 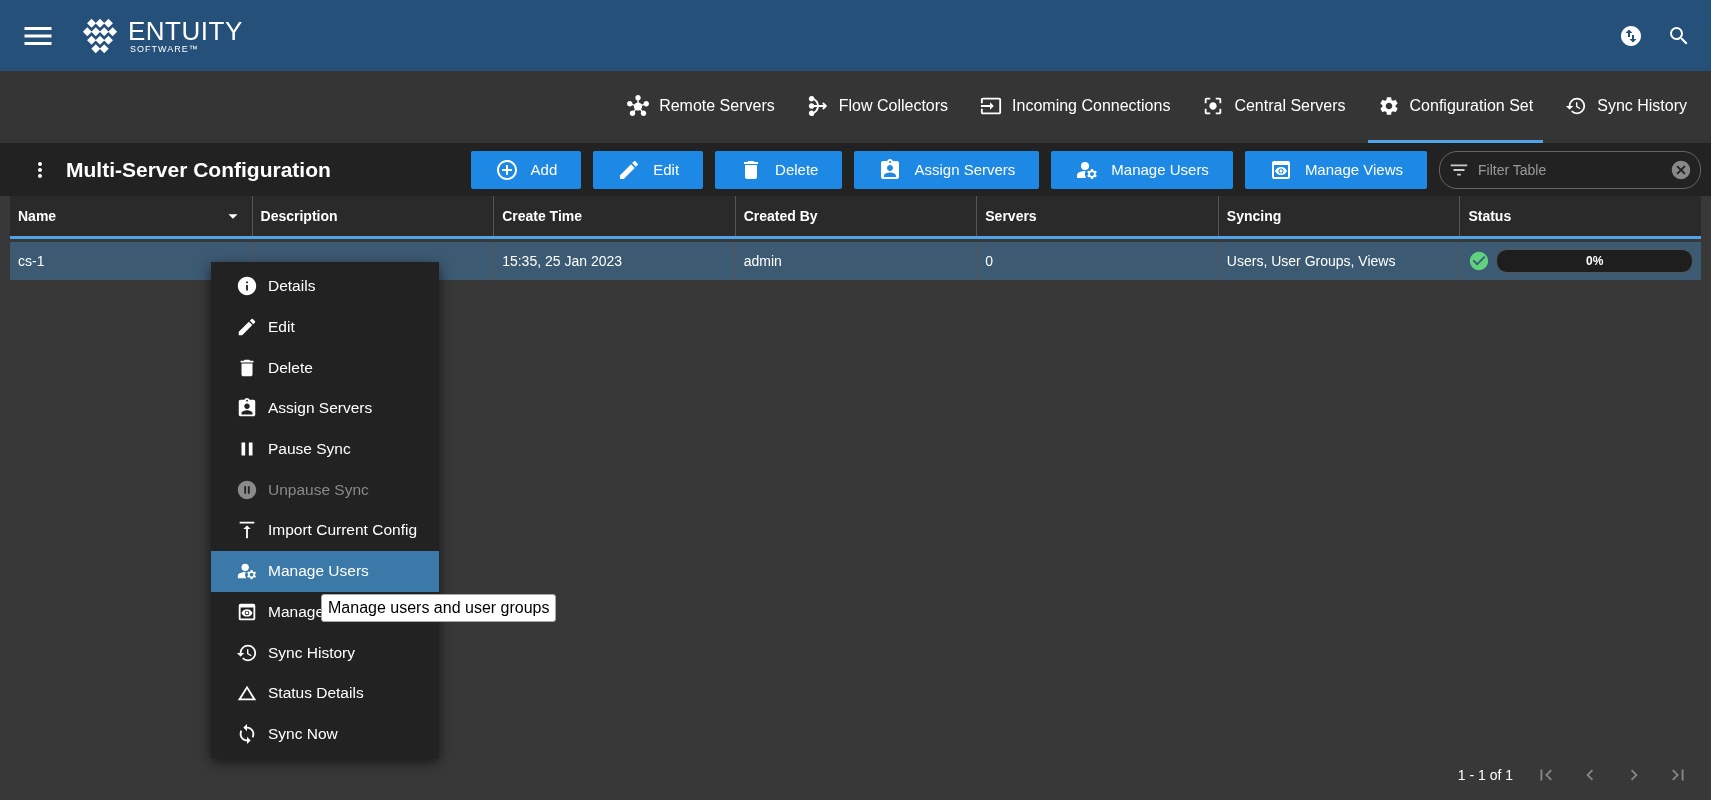 I want to click on page-title: Multi-Server Configuration, so click(x=199, y=169).